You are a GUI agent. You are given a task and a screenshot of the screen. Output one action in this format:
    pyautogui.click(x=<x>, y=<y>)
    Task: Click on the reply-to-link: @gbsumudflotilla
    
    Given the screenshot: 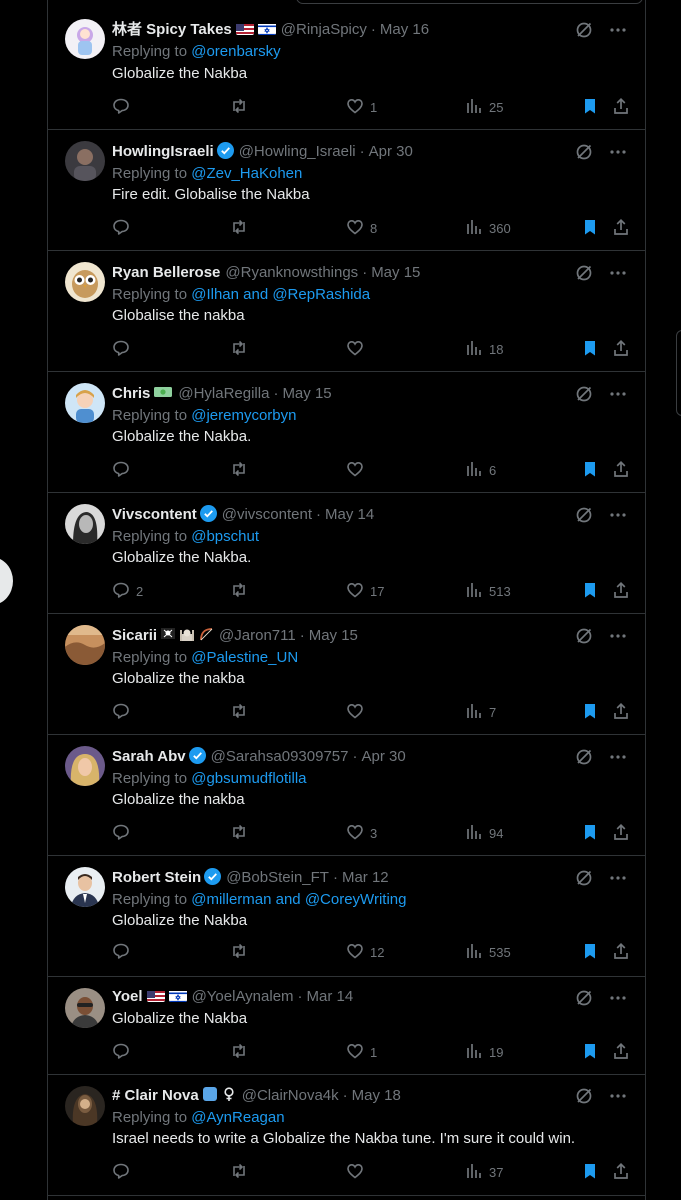 What is the action you would take?
    pyautogui.click(x=248, y=778)
    